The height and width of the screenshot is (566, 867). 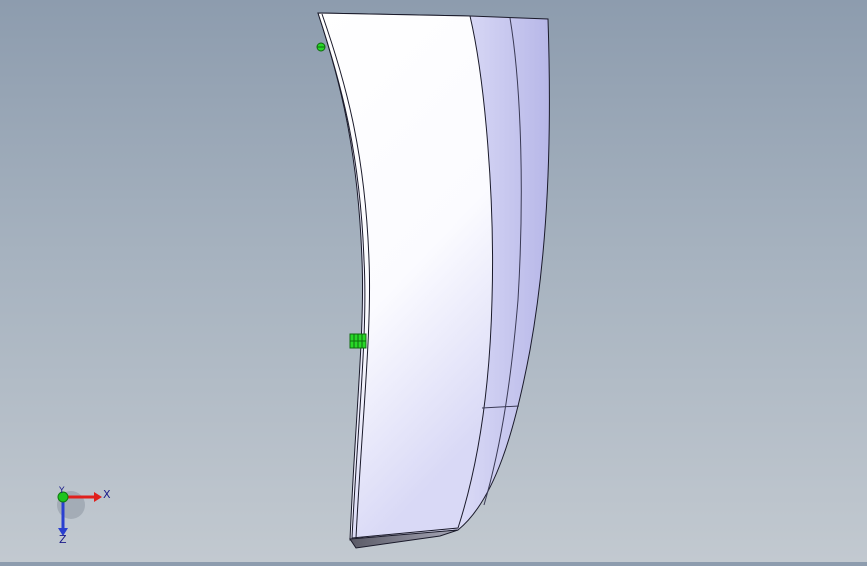 I want to click on y-axis-label: Y, so click(x=61, y=491).